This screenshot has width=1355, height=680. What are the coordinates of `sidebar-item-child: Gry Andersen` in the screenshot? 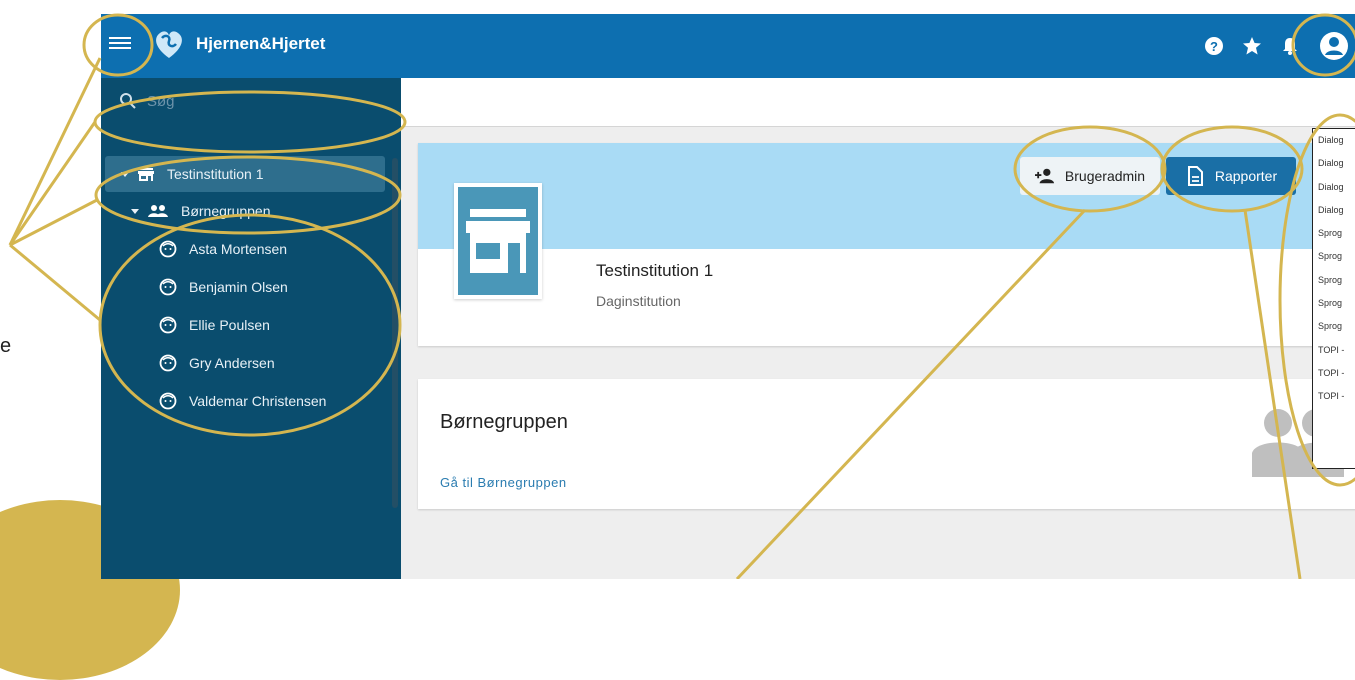 It's located at (251, 363).